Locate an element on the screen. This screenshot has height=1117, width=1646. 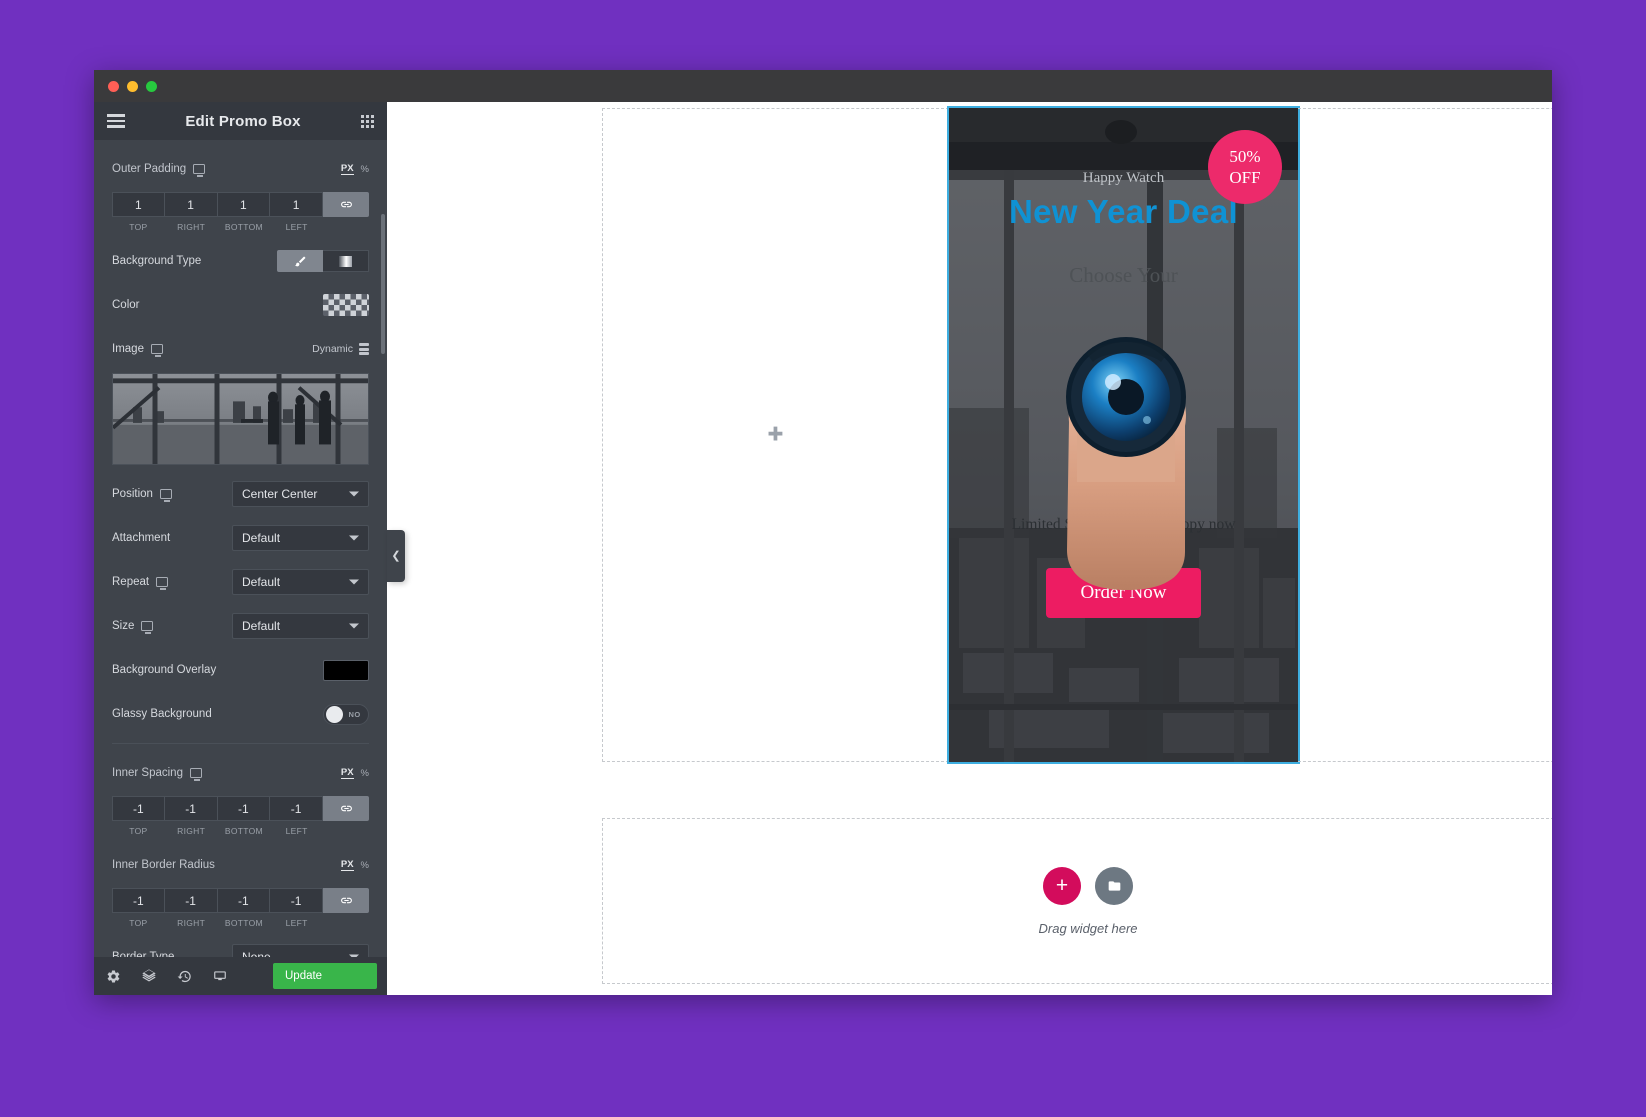
inner-spacing-bottom-label: BOTTOM is located at coordinates (243, 831).